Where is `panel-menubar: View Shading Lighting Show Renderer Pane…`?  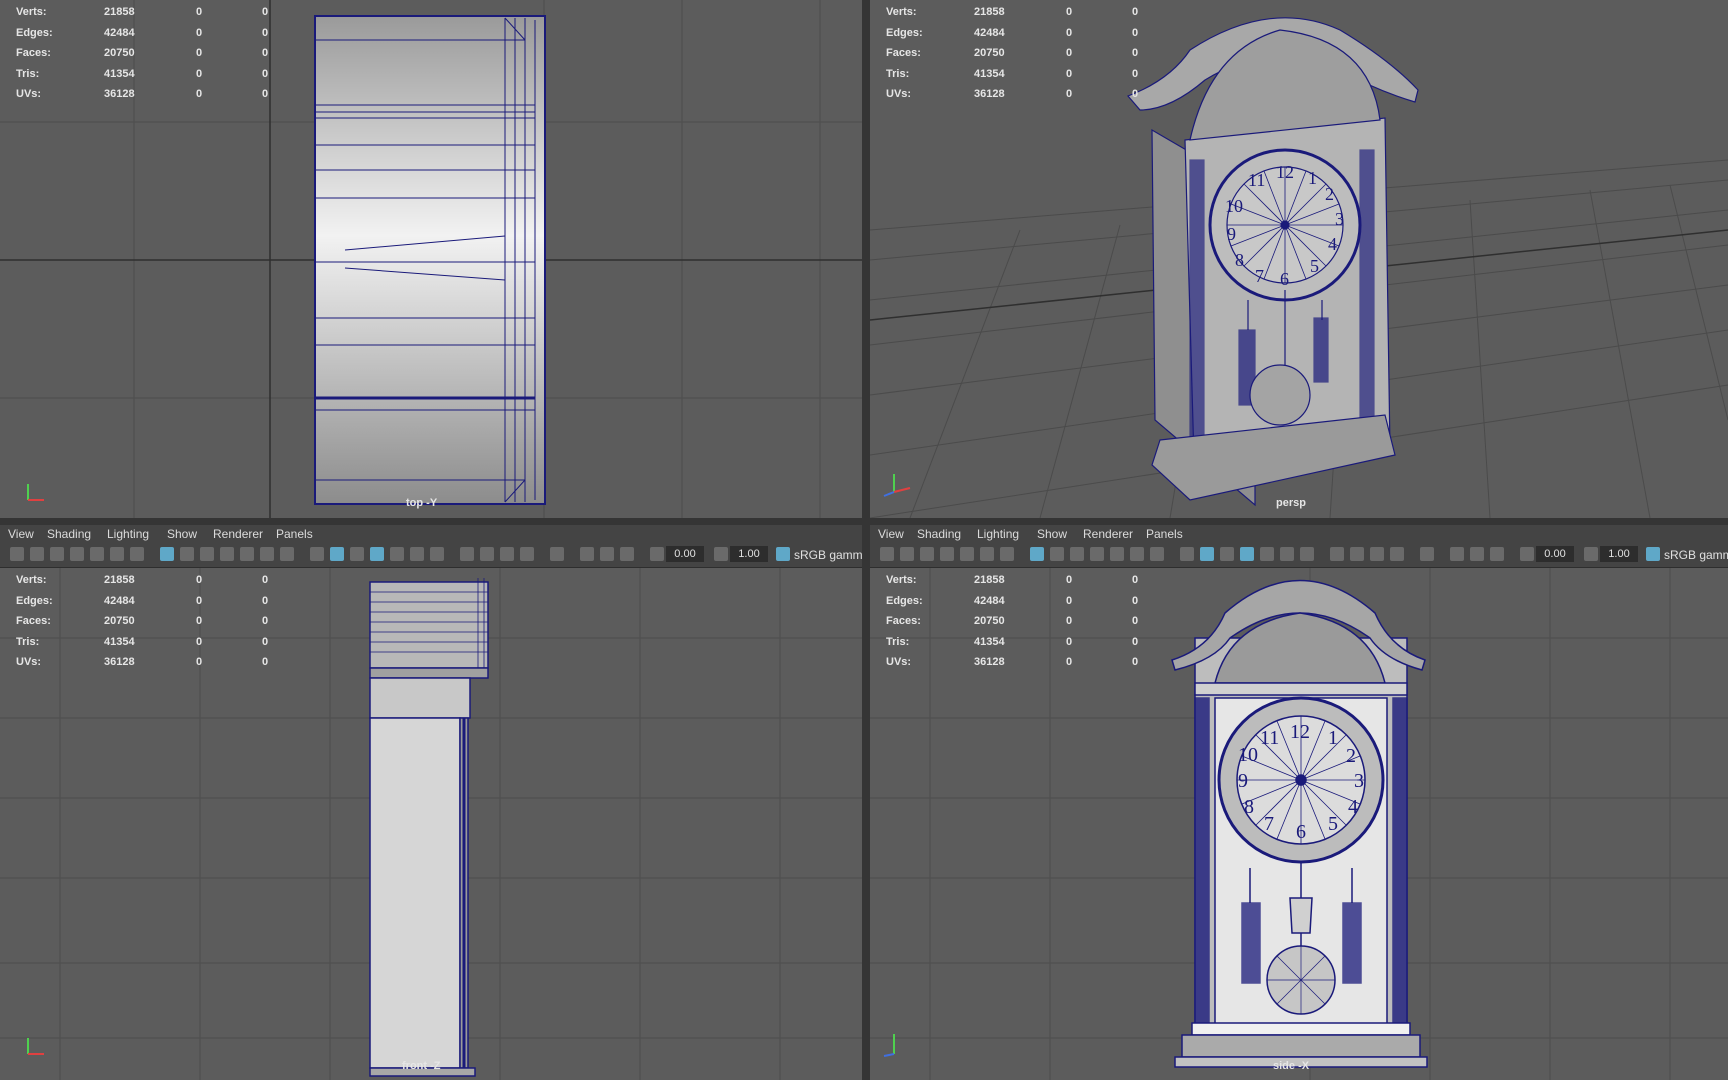
panel-menubar: View Shading Lighting Show Renderer Pane… is located at coordinates (1299, 534).